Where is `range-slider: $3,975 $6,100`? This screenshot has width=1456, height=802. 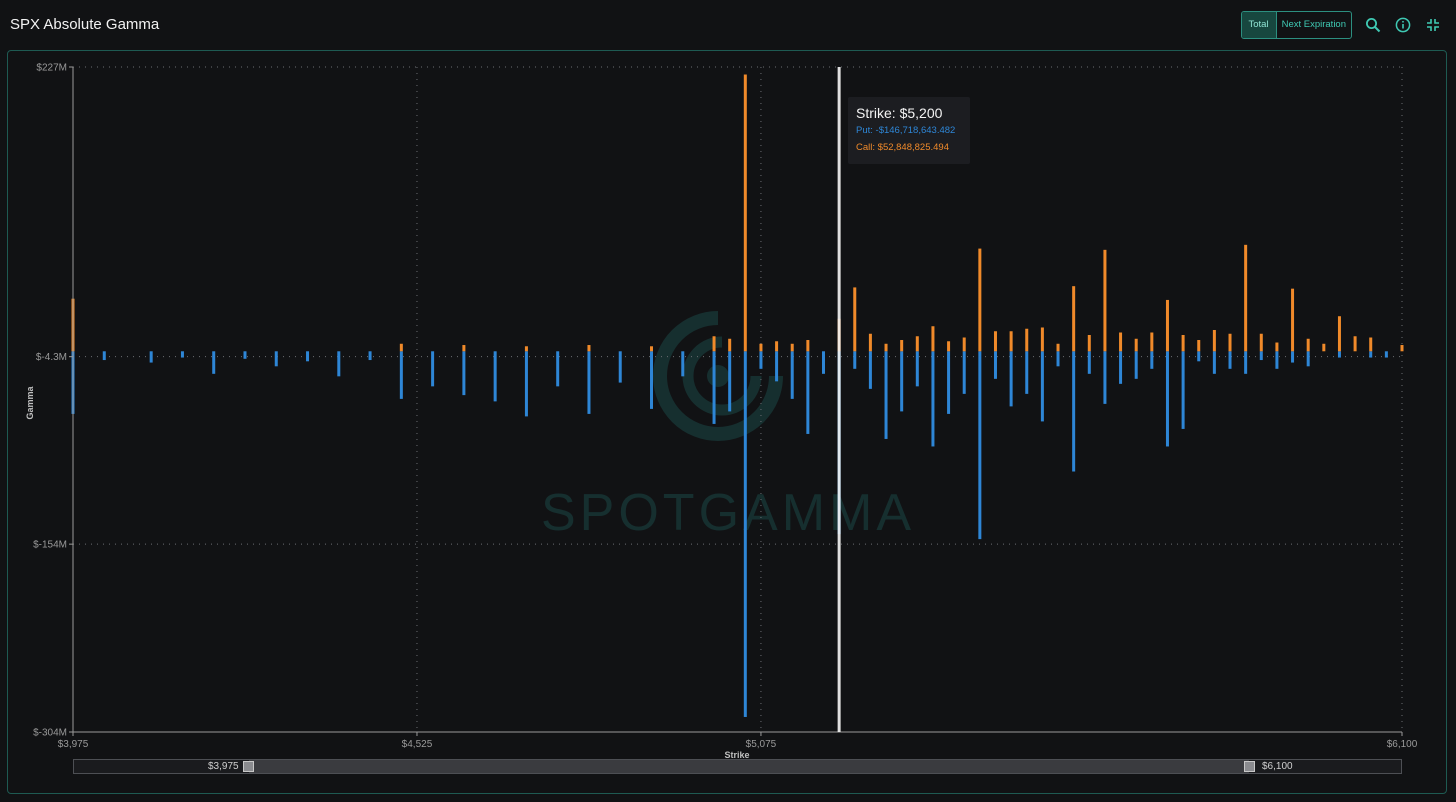 range-slider: $3,975 $6,100 is located at coordinates (737, 766).